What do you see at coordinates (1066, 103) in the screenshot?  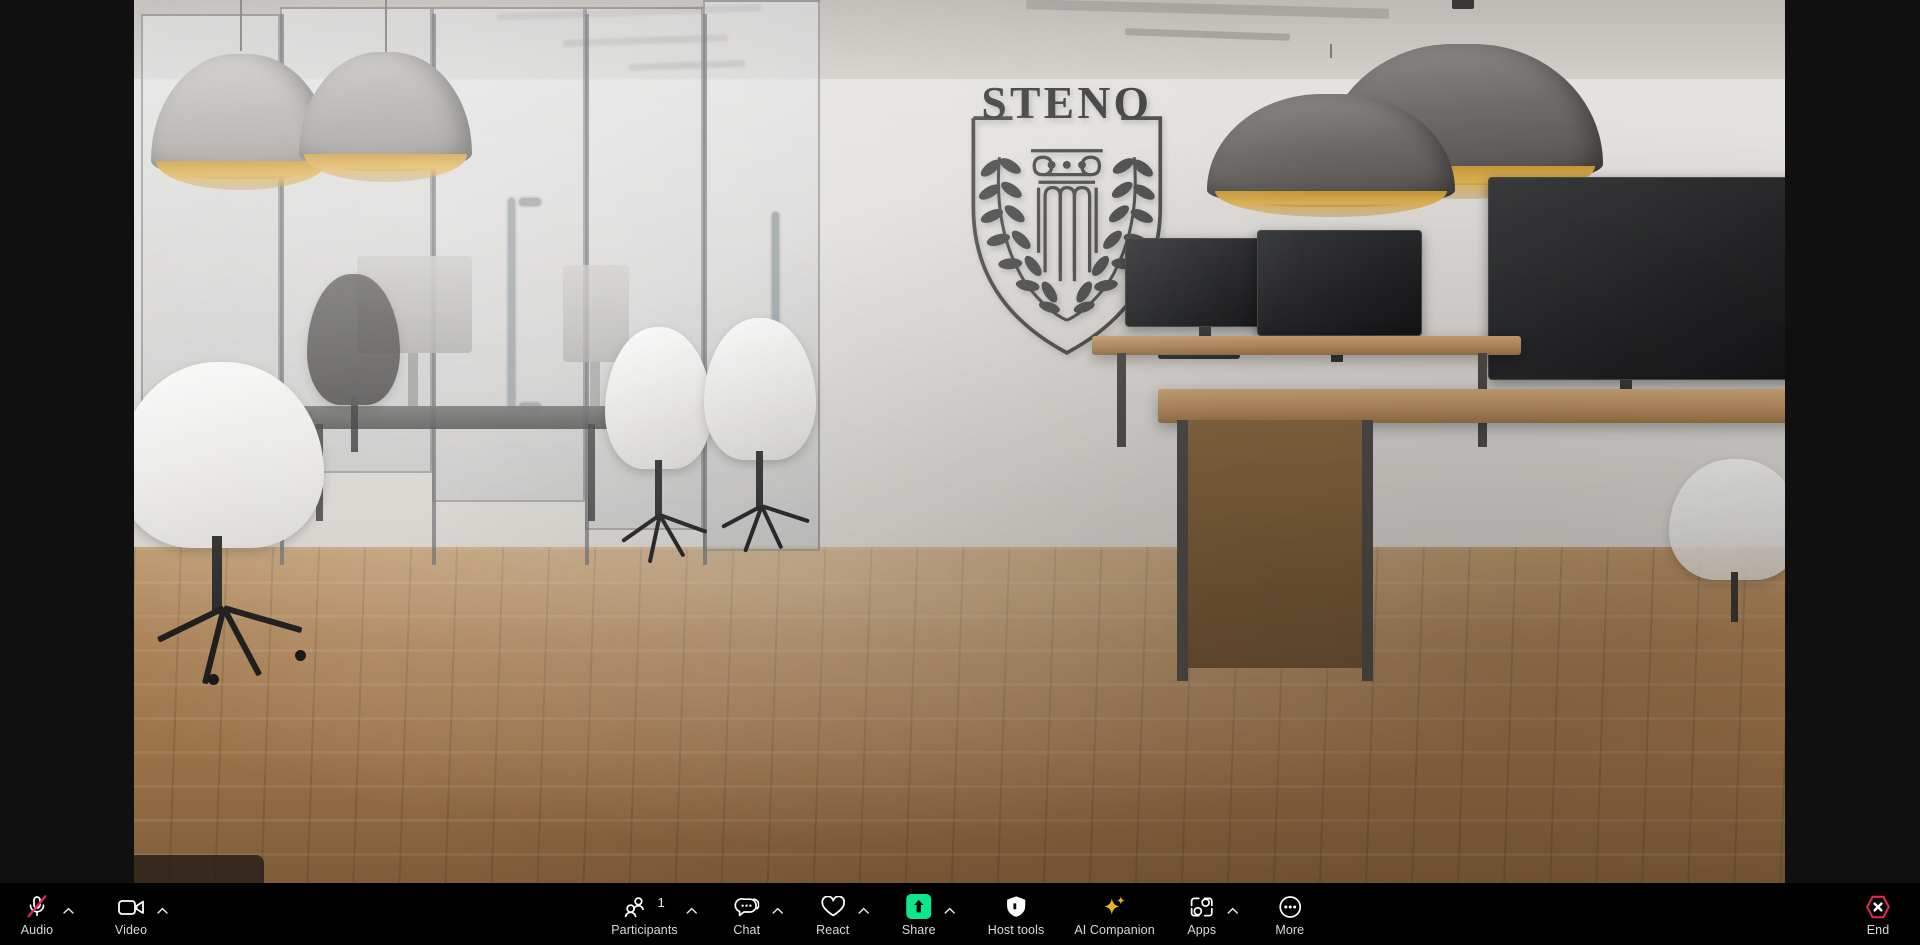 I see `svg-text: STENO` at bounding box center [1066, 103].